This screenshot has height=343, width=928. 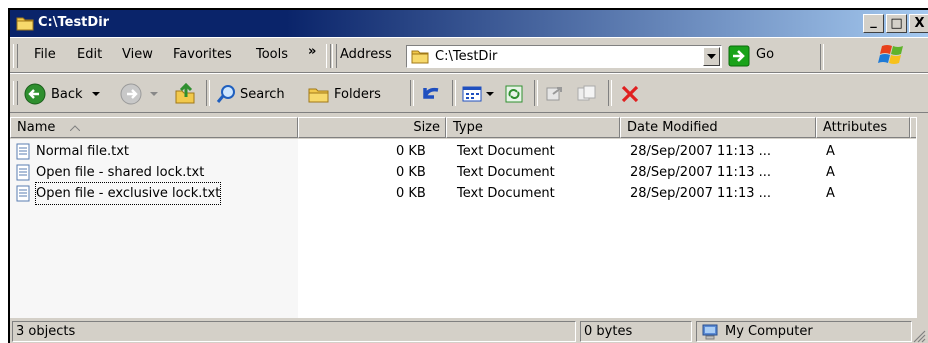 I want to click on move-to-icon, so click(x=554, y=94).